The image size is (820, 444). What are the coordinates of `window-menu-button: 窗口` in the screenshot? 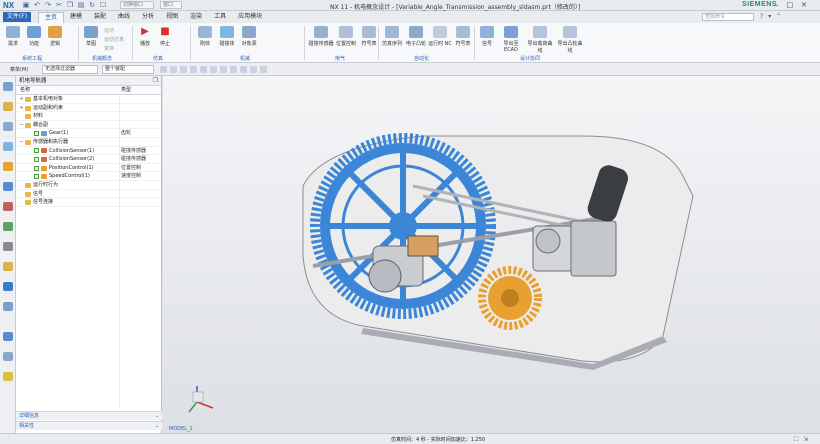 It's located at (171, 5).